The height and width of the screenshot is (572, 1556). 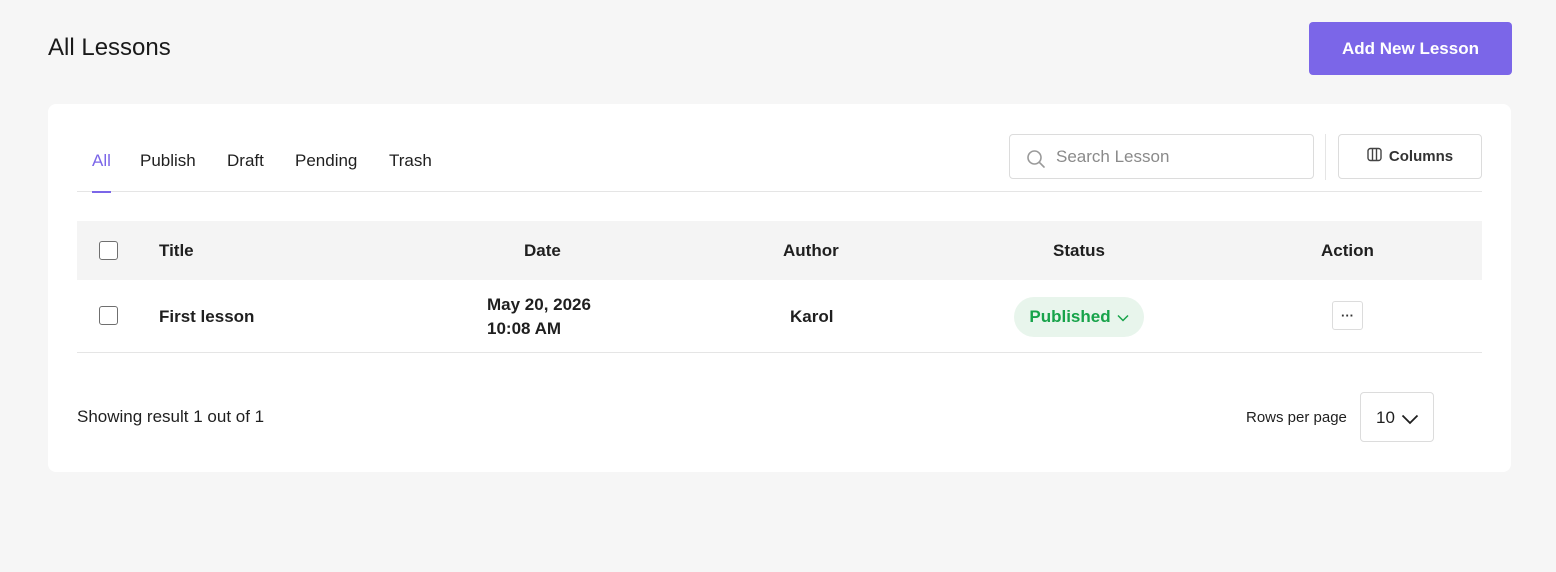 What do you see at coordinates (410, 171) in the screenshot?
I see `tab-trash: Trash` at bounding box center [410, 171].